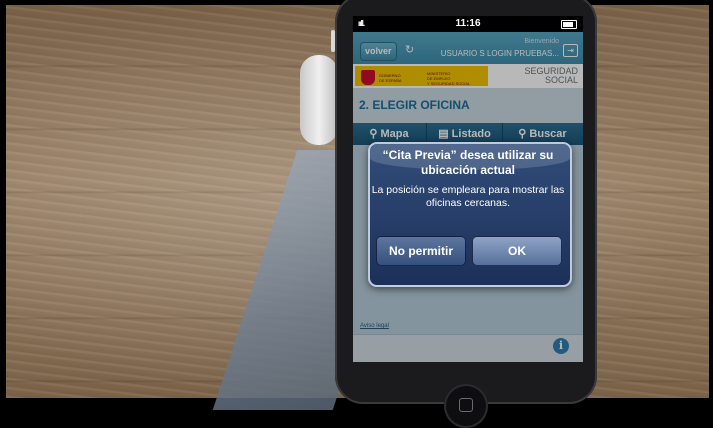  What do you see at coordinates (333, 41) in the screenshot?
I see `phone-side-button` at bounding box center [333, 41].